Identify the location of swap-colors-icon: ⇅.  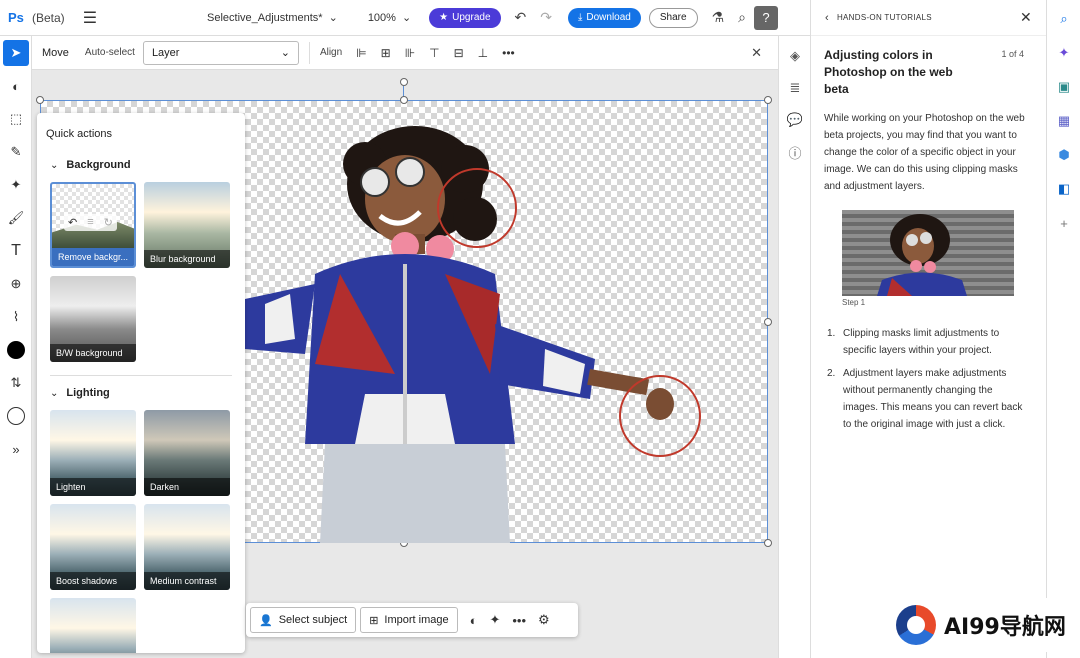
(16, 383).